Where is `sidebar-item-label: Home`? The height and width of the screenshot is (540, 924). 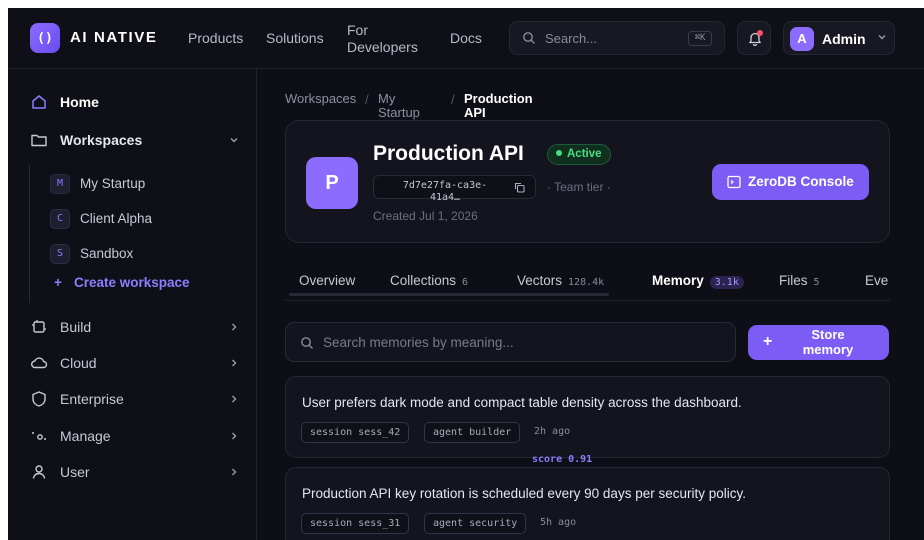
sidebar-item-label: Home is located at coordinates (79, 102).